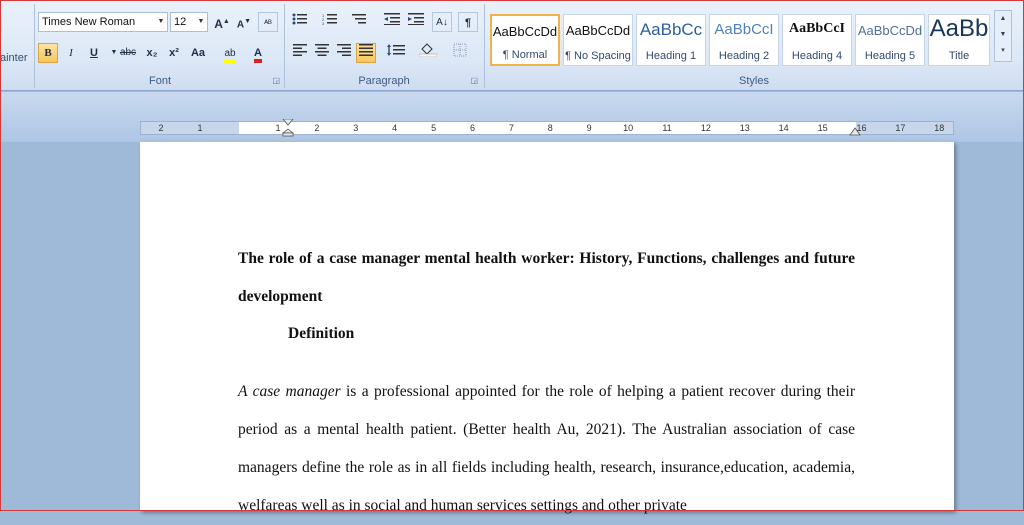 This screenshot has height=525, width=1024. Describe the element at coordinates (289, 391) in the screenshot. I see `italic-term: A case manager` at that location.